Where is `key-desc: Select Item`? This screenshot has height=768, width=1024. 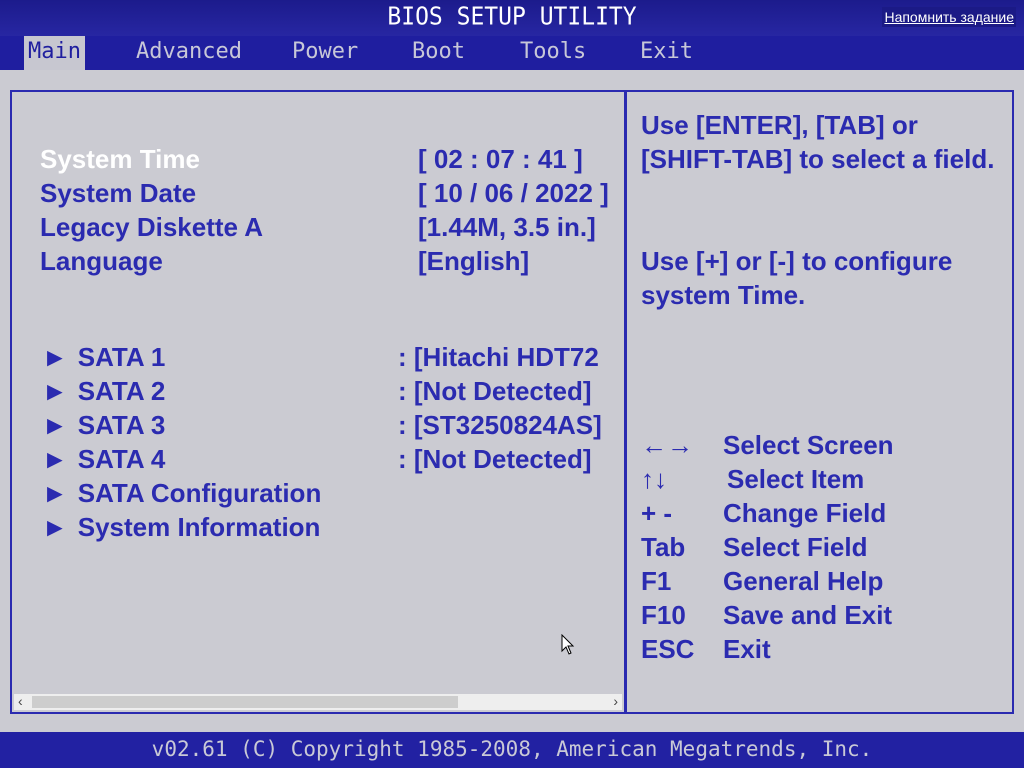
key-desc: Select Item is located at coordinates (796, 479).